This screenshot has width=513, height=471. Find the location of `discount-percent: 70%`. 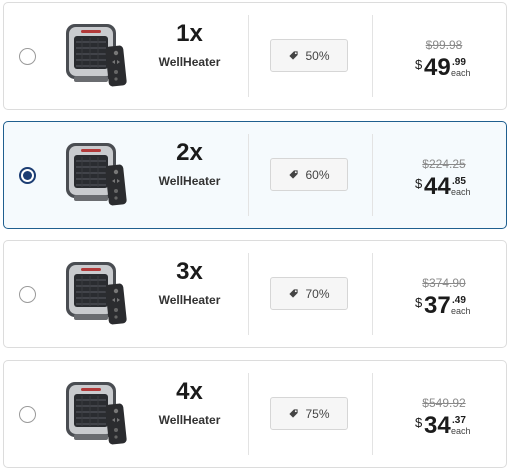

discount-percent: 70% is located at coordinates (317, 293).